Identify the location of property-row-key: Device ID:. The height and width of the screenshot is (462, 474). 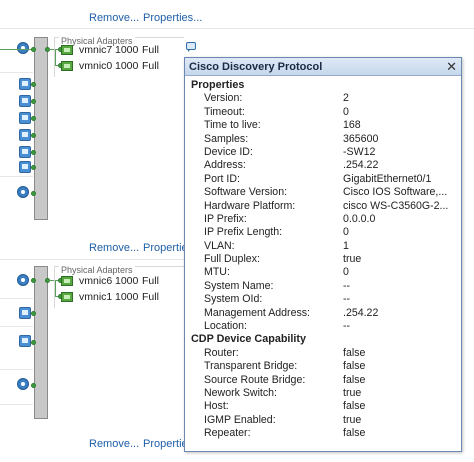
(228, 151).